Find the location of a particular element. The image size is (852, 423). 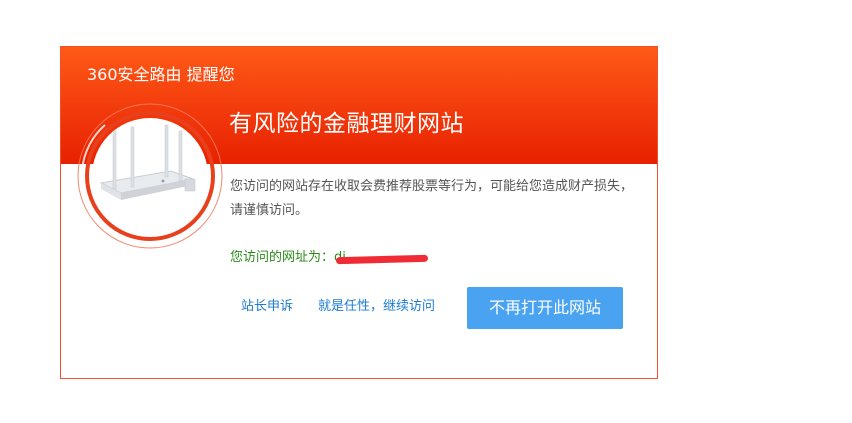

redaction-mark is located at coordinates (382, 259).